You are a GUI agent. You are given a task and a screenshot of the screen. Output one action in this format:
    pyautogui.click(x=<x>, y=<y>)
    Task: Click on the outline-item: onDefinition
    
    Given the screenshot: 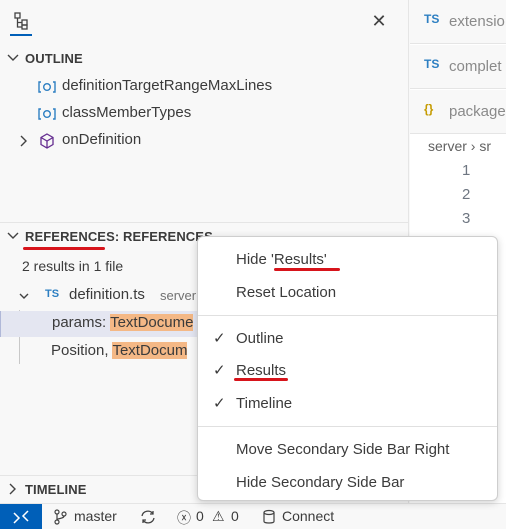 What is the action you would take?
    pyautogui.click(x=204, y=141)
    